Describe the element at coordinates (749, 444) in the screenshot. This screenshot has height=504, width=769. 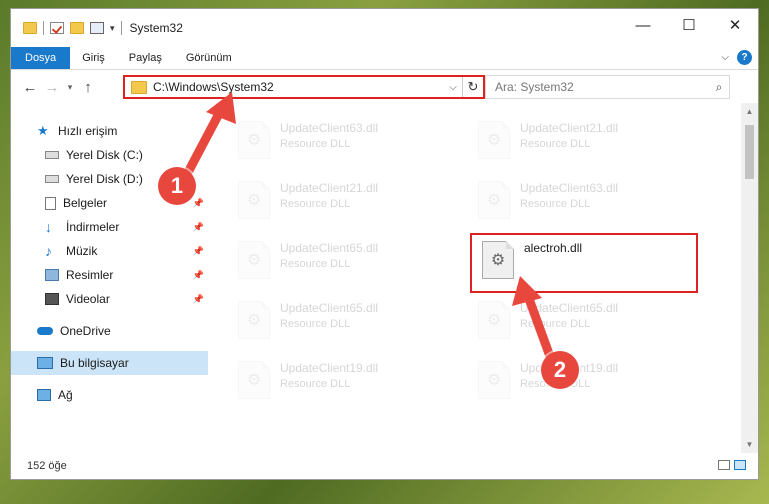
I see `scroll-down-icon: ▼` at that location.